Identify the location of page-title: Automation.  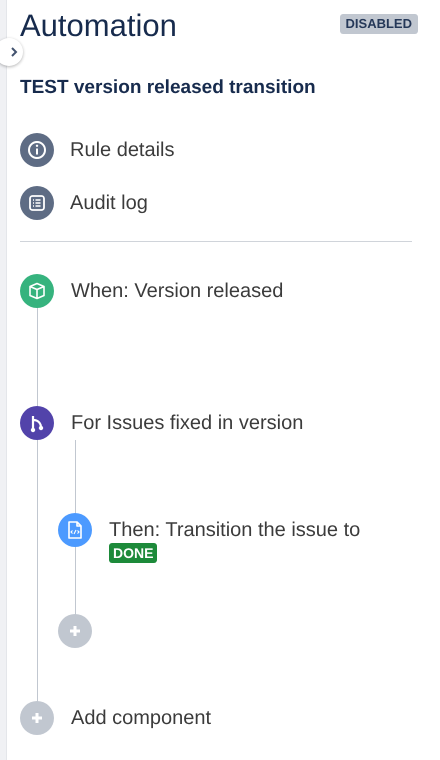
(98, 26).